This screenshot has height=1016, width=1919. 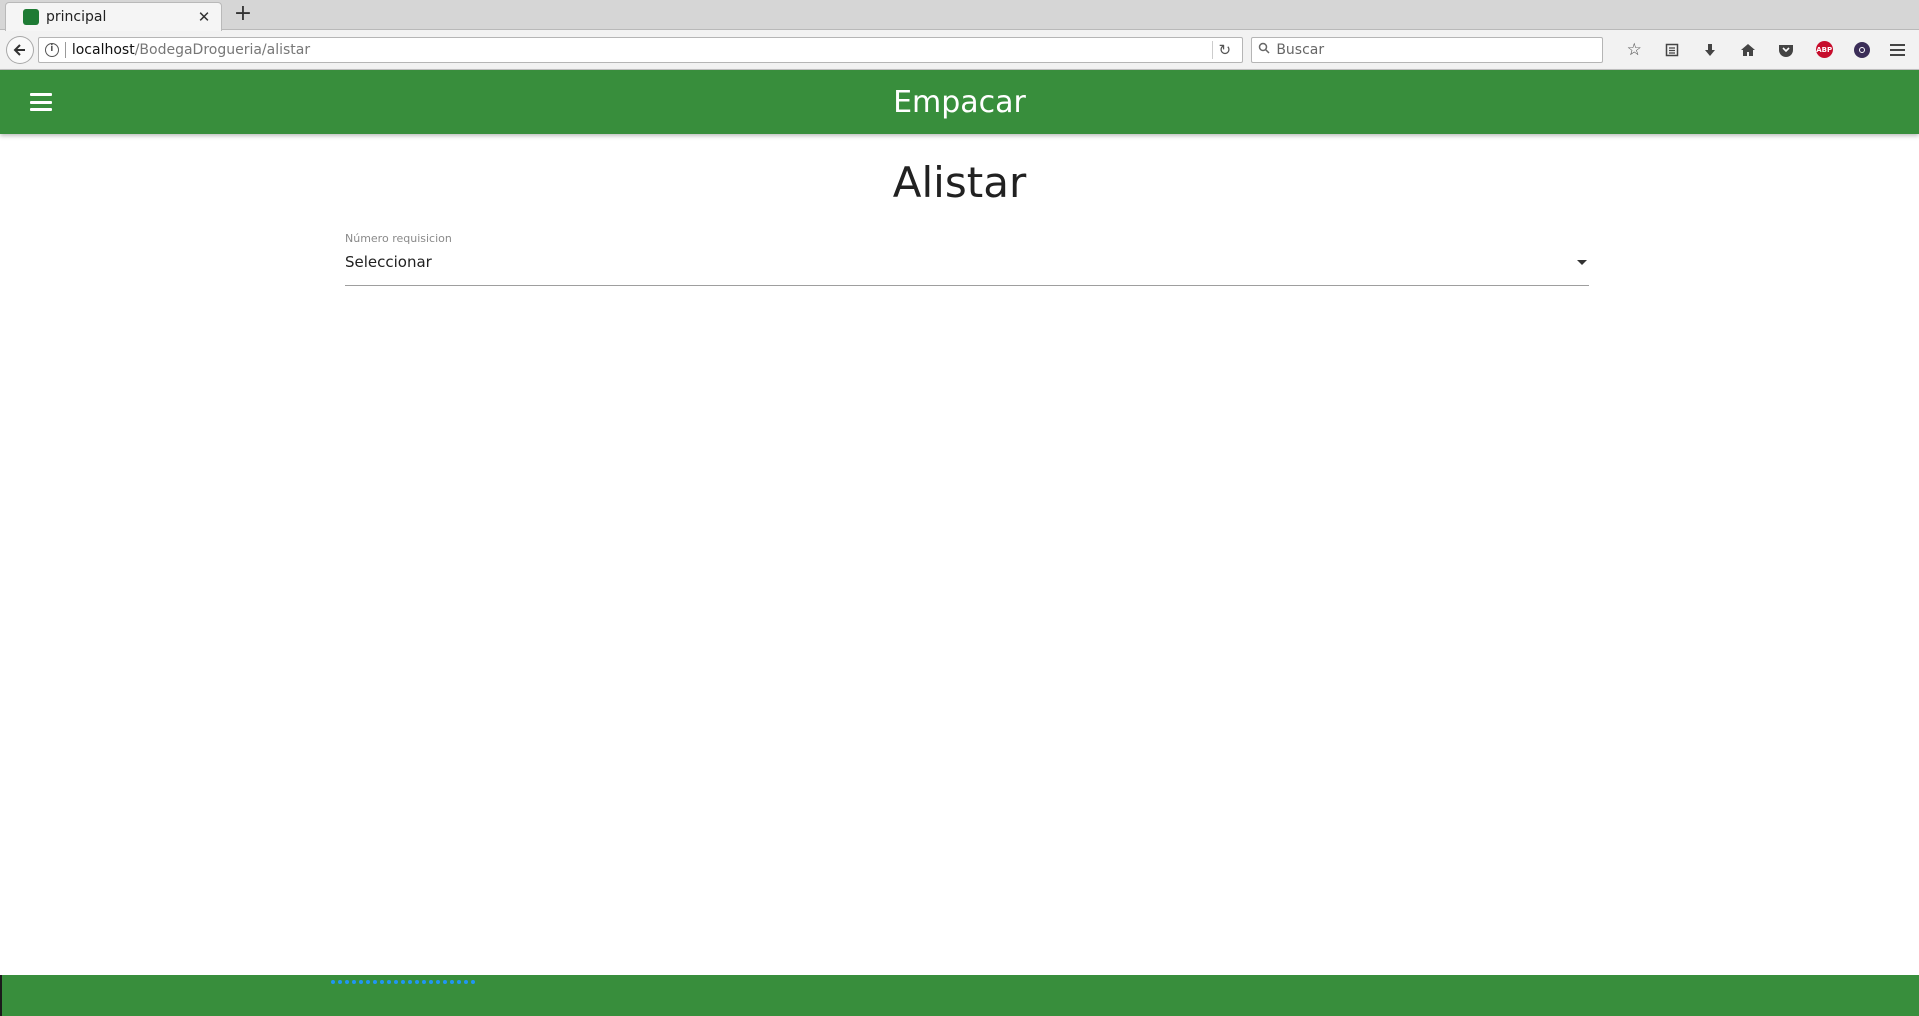 I want to click on search-input, so click(x=1426, y=49).